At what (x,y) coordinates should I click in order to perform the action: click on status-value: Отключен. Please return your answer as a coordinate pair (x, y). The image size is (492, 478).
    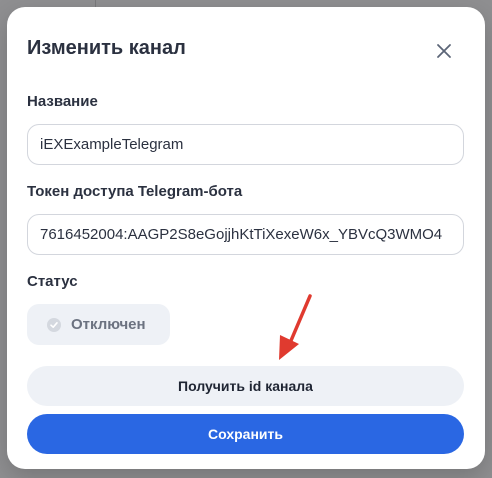
    Looking at the image, I should click on (108, 324).